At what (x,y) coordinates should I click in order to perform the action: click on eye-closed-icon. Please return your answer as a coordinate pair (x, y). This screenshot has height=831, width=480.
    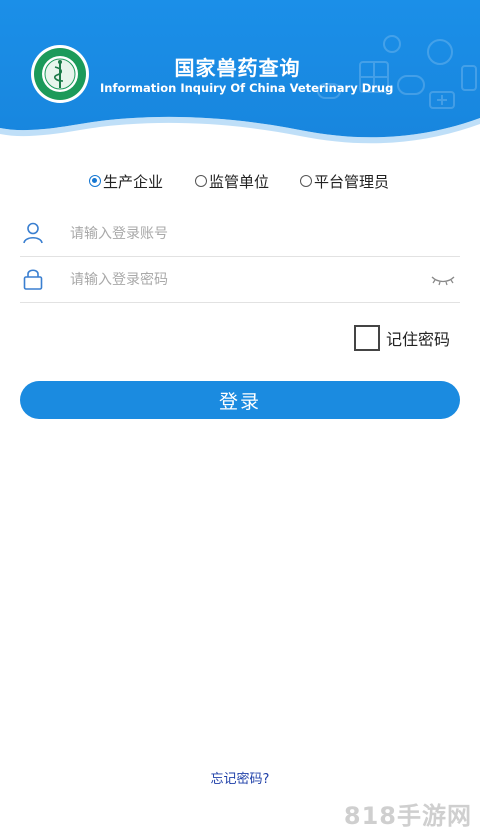
    Looking at the image, I should click on (443, 279).